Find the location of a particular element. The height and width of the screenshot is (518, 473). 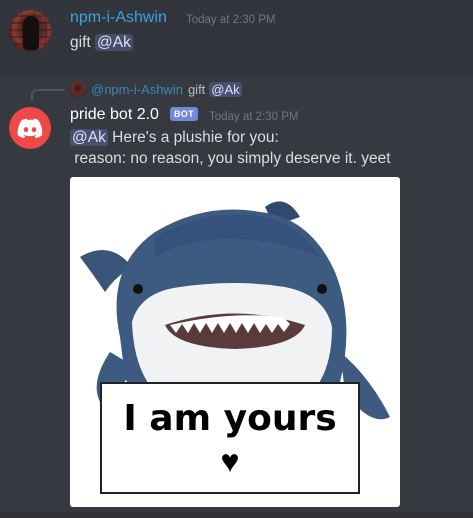

bot-message-line1: @Ak Here's a plushie for you: is located at coordinates (230, 137).